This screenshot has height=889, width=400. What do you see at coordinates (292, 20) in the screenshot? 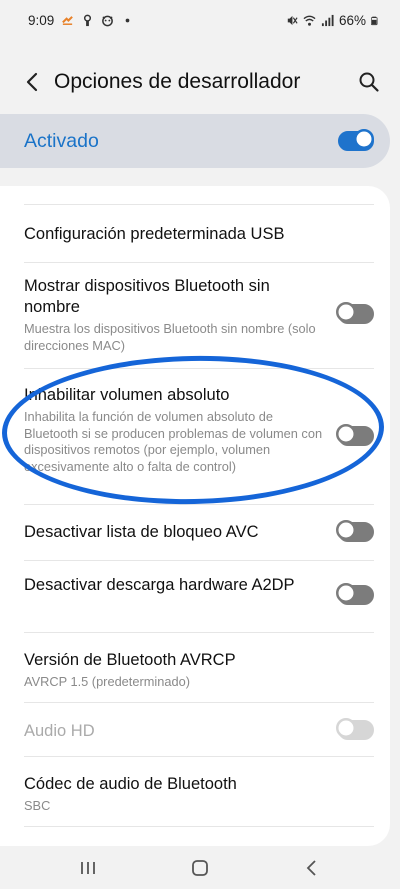
I see `mute-icon` at bounding box center [292, 20].